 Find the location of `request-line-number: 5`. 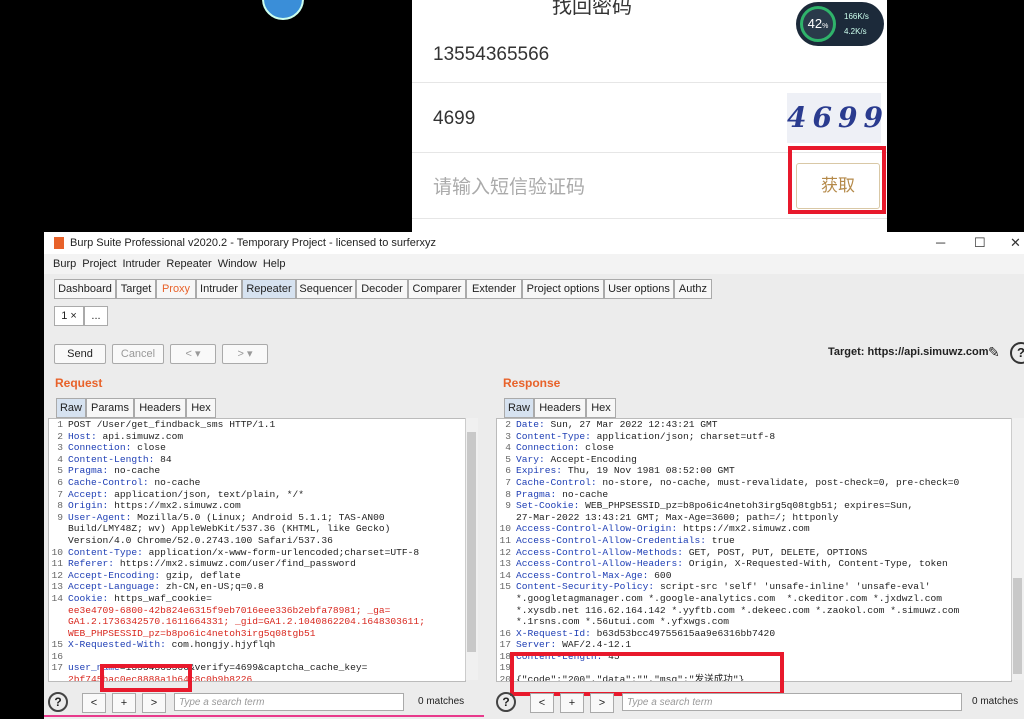

request-line-number: 5 is located at coordinates (60, 471).